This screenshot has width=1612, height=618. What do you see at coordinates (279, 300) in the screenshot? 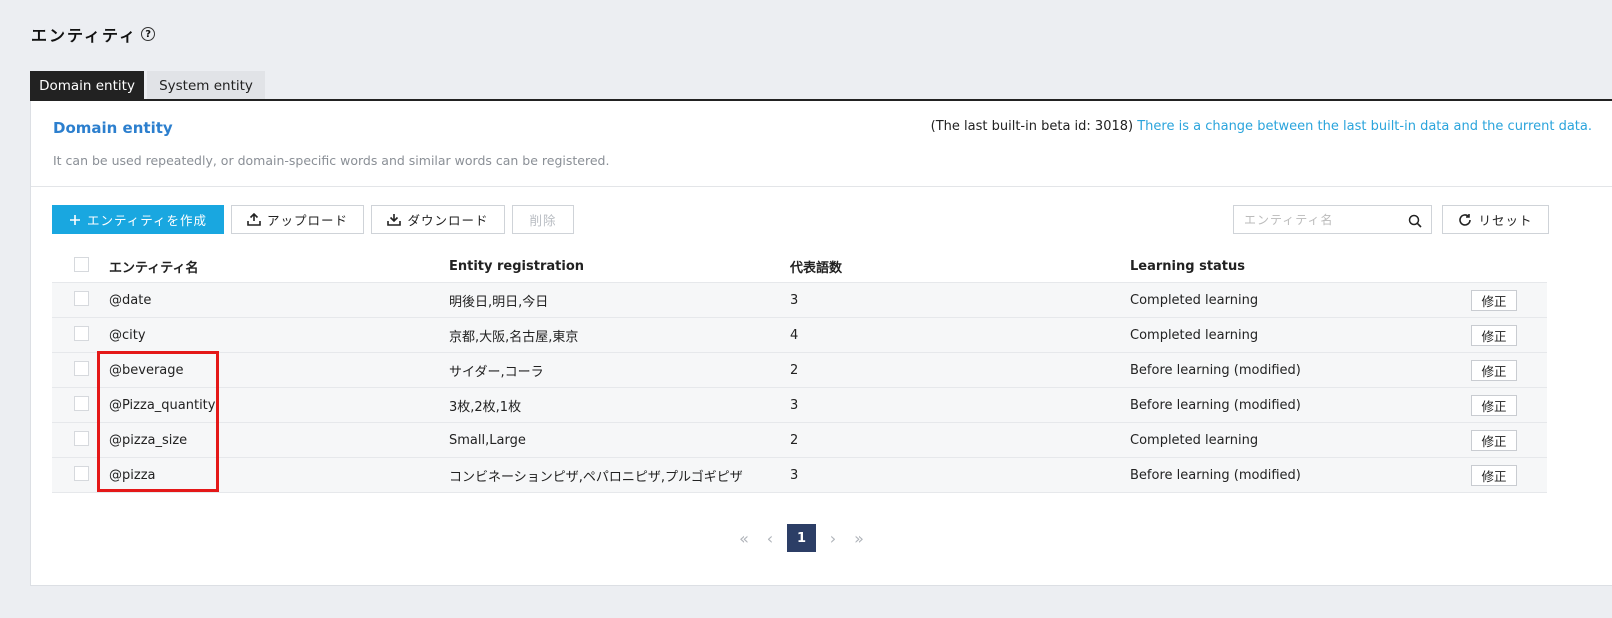
I see `entity-name: @date` at bounding box center [279, 300].